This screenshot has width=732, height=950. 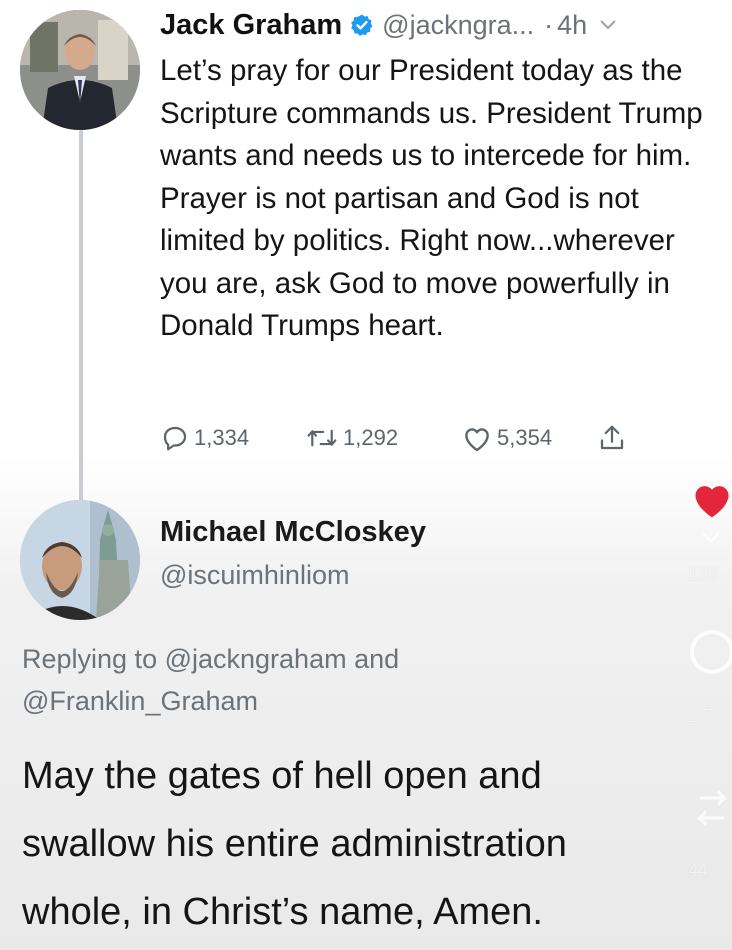 I want to click on share-button, so click(x=614, y=438).